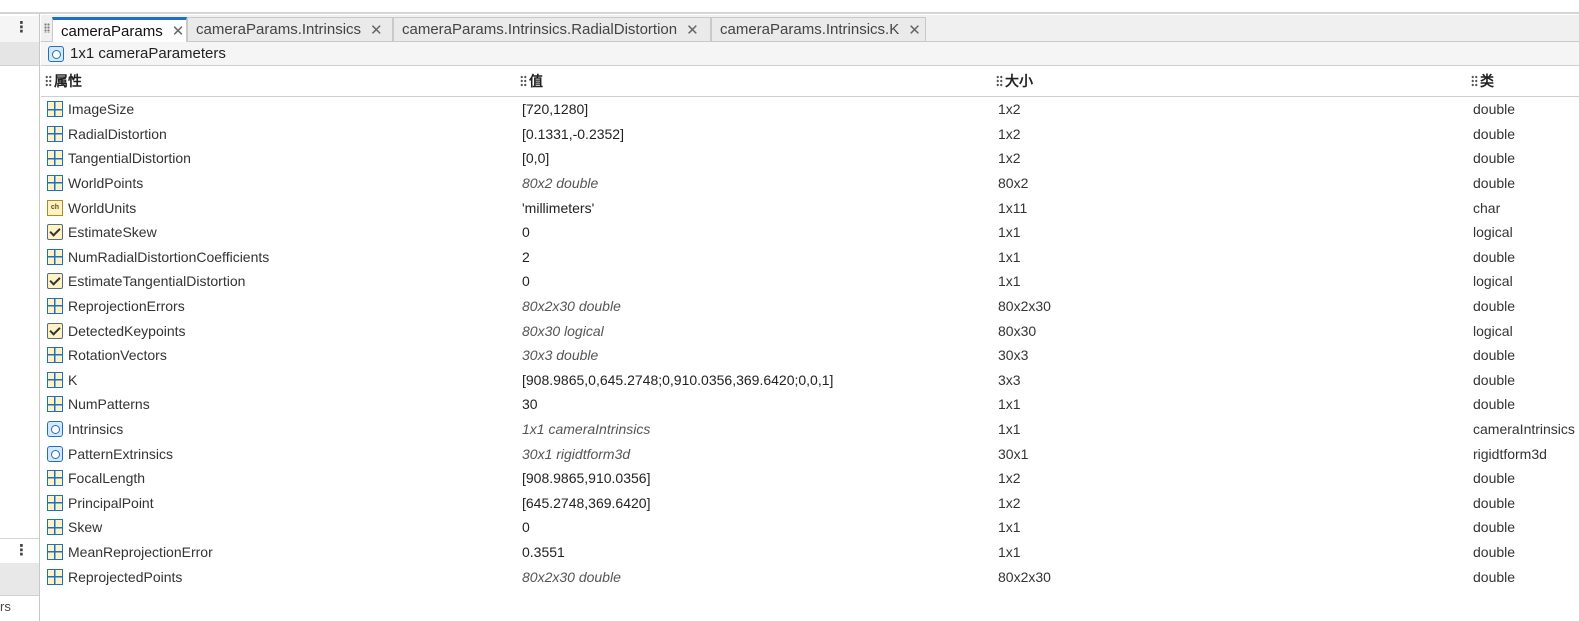 The width and height of the screenshot is (1579, 621). I want to click on property-name: MeanReprojectionError, so click(140, 551).